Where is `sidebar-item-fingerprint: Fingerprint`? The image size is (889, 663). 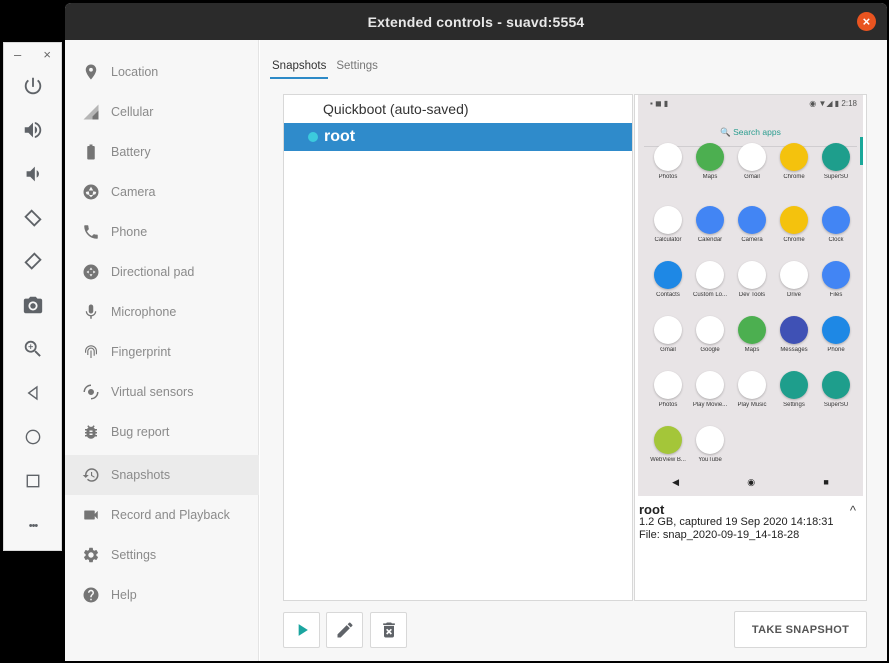
sidebar-item-fingerprint: Fingerprint is located at coordinates (162, 352).